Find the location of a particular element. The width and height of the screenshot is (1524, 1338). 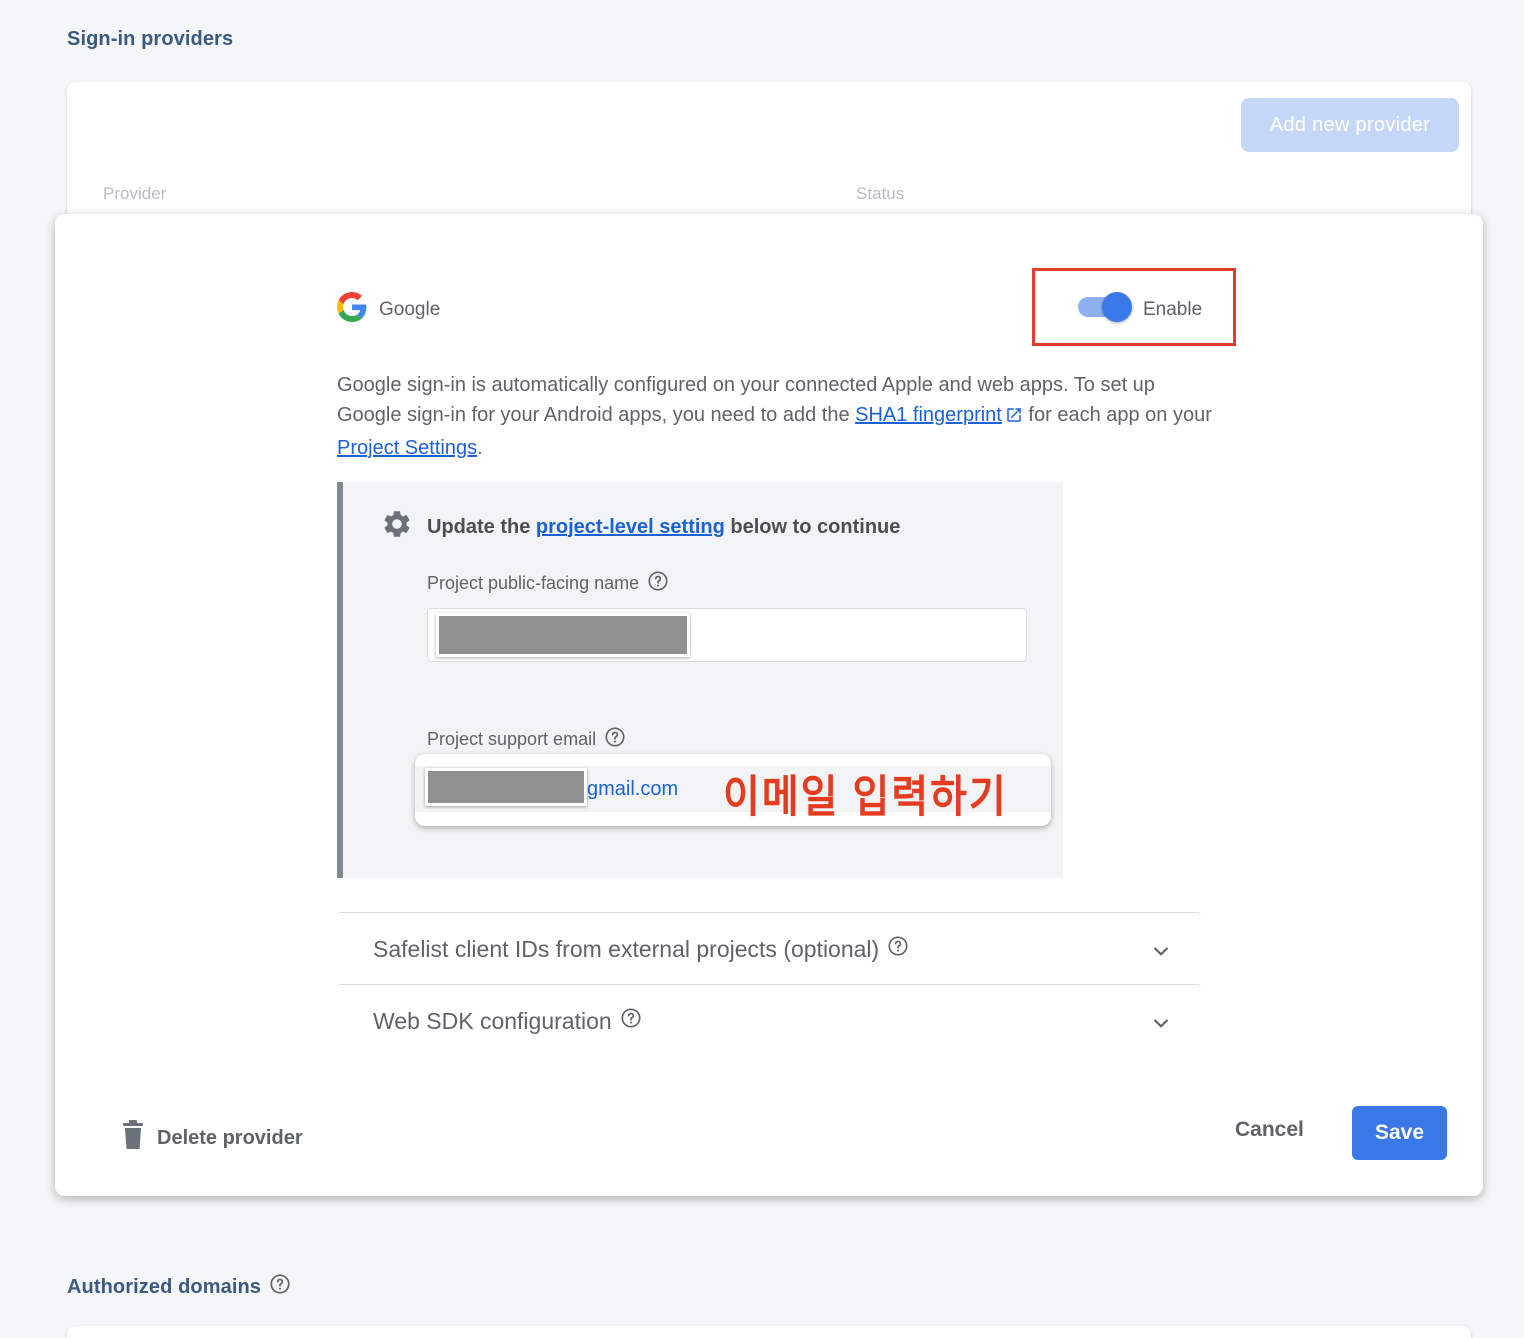

support-email-label: Project support email is located at coordinates (526, 739).